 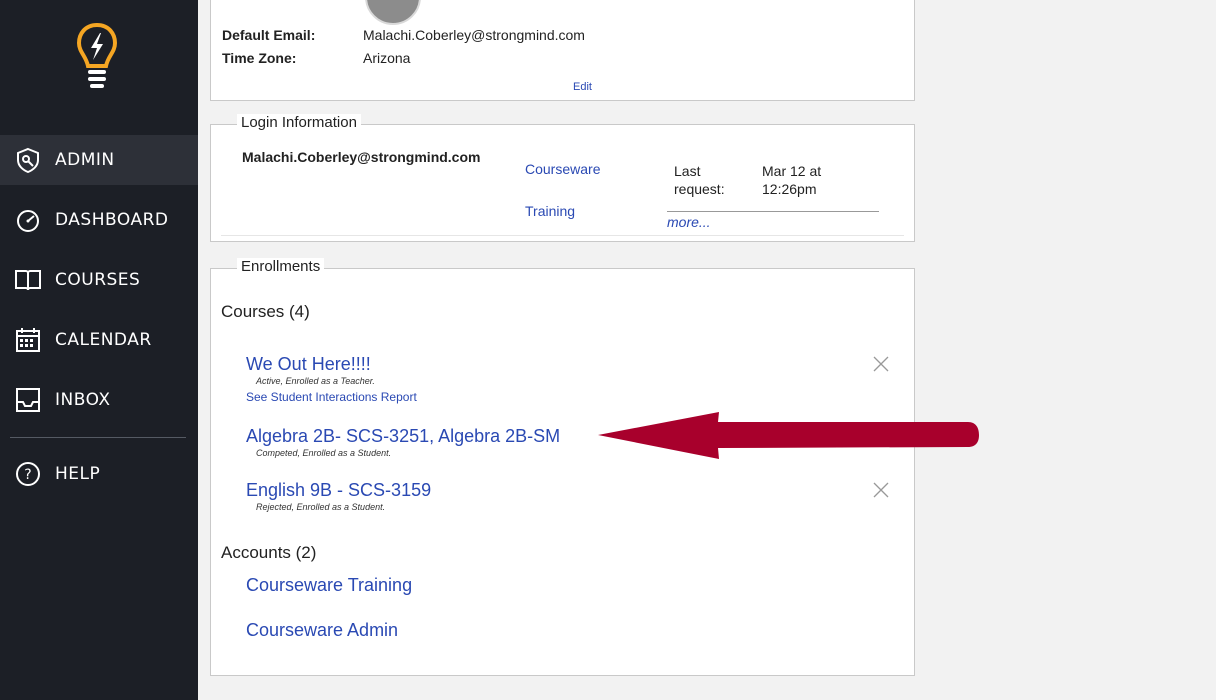 I want to click on course-link-we-out-here: We Out Here!!!!, so click(x=308, y=364).